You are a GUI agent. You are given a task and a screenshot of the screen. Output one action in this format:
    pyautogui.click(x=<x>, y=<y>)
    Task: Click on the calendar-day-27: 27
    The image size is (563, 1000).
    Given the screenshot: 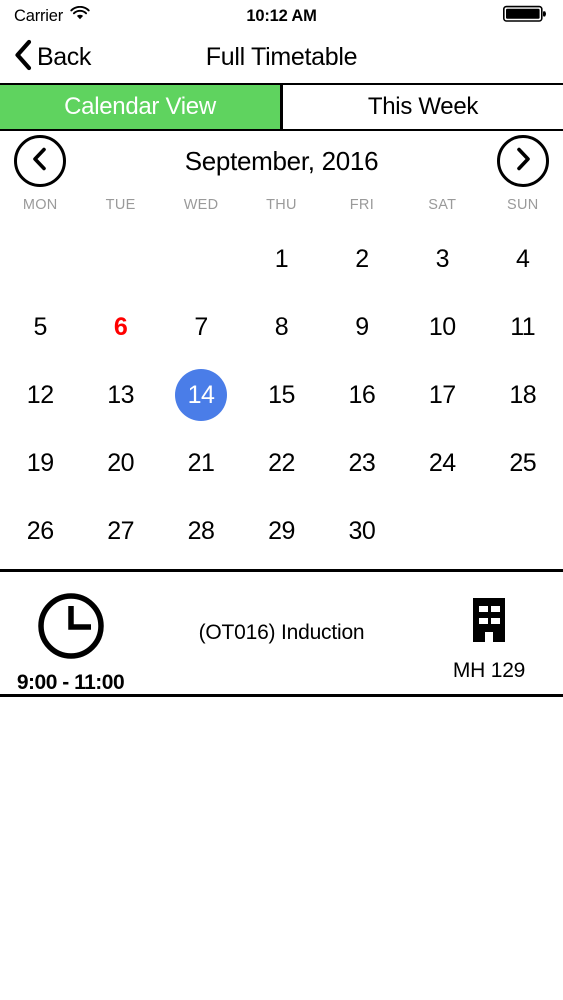 What is the action you would take?
    pyautogui.click(x=120, y=531)
    